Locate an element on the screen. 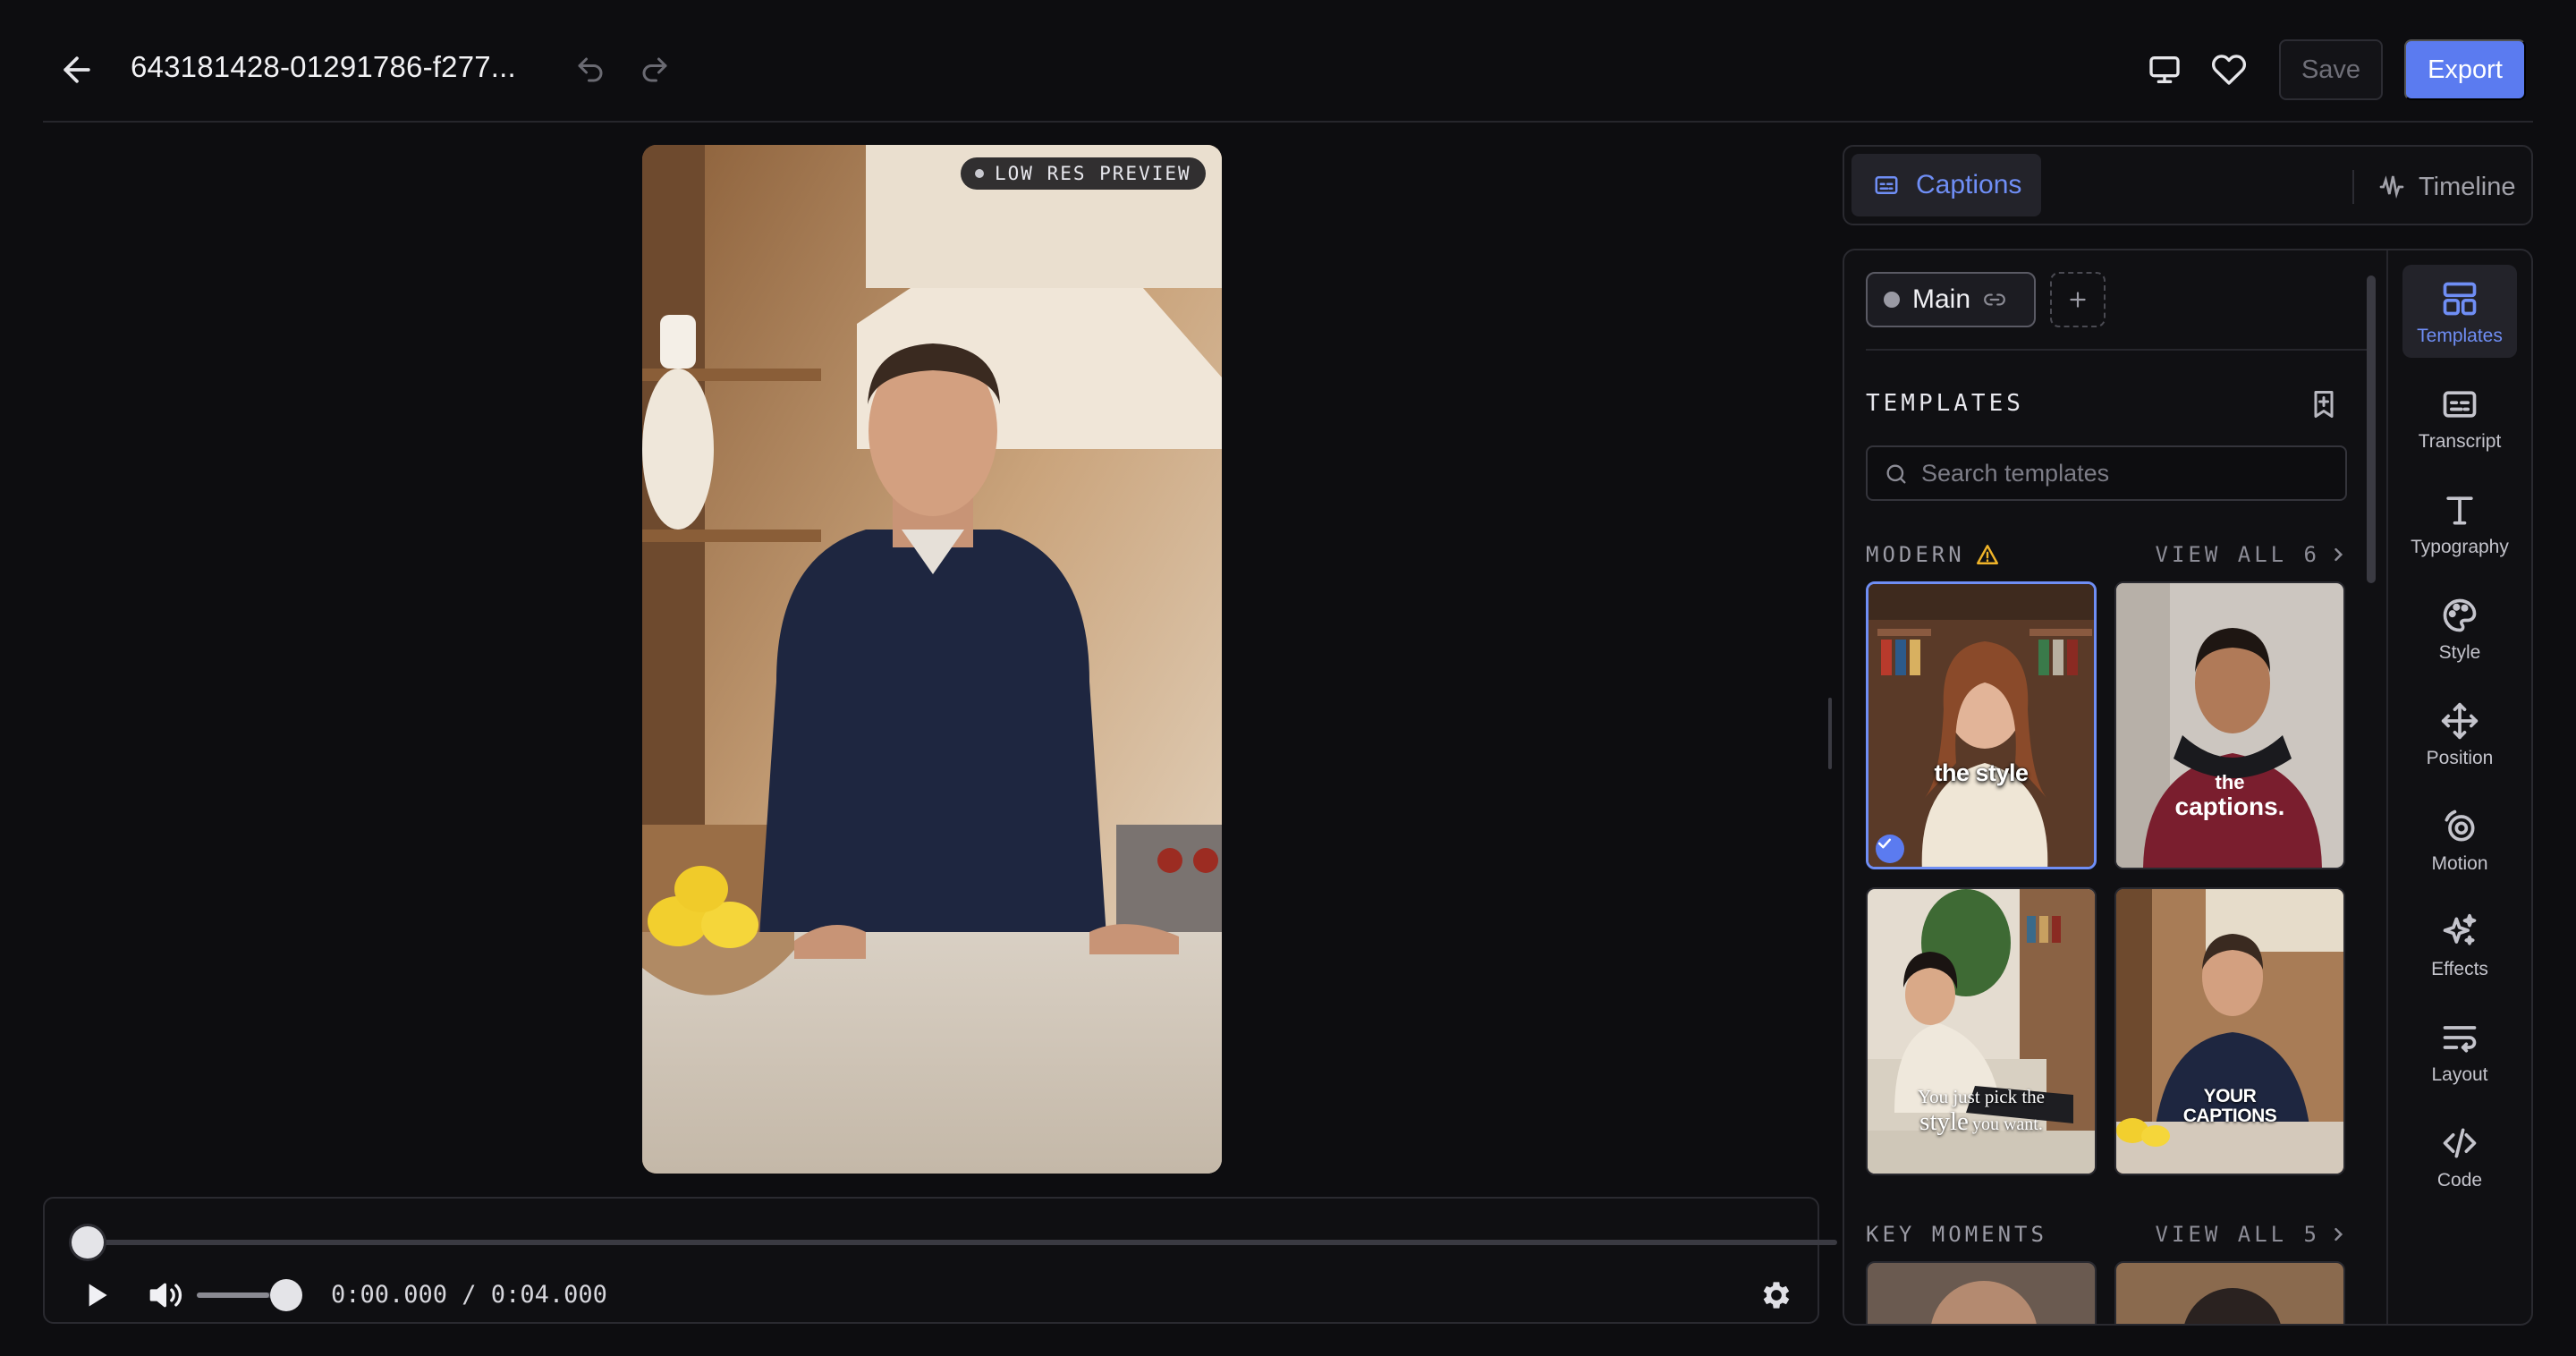 This screenshot has height=1356, width=2576. panel-resize-handle is located at coordinates (1830, 734).